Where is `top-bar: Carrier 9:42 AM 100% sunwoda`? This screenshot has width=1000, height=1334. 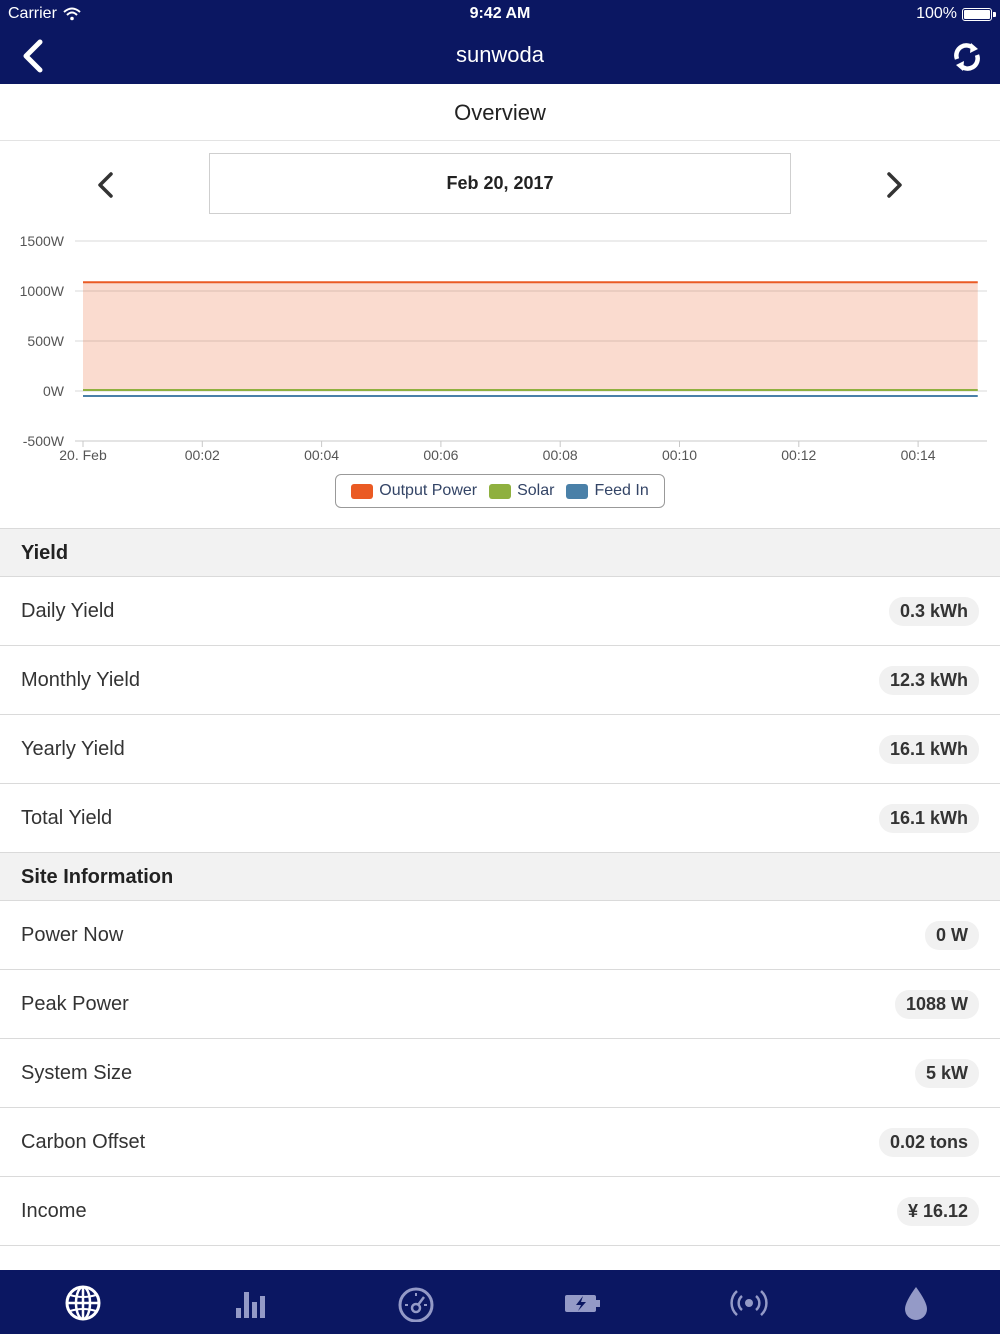 top-bar: Carrier 9:42 AM 100% sunwoda is located at coordinates (500, 42).